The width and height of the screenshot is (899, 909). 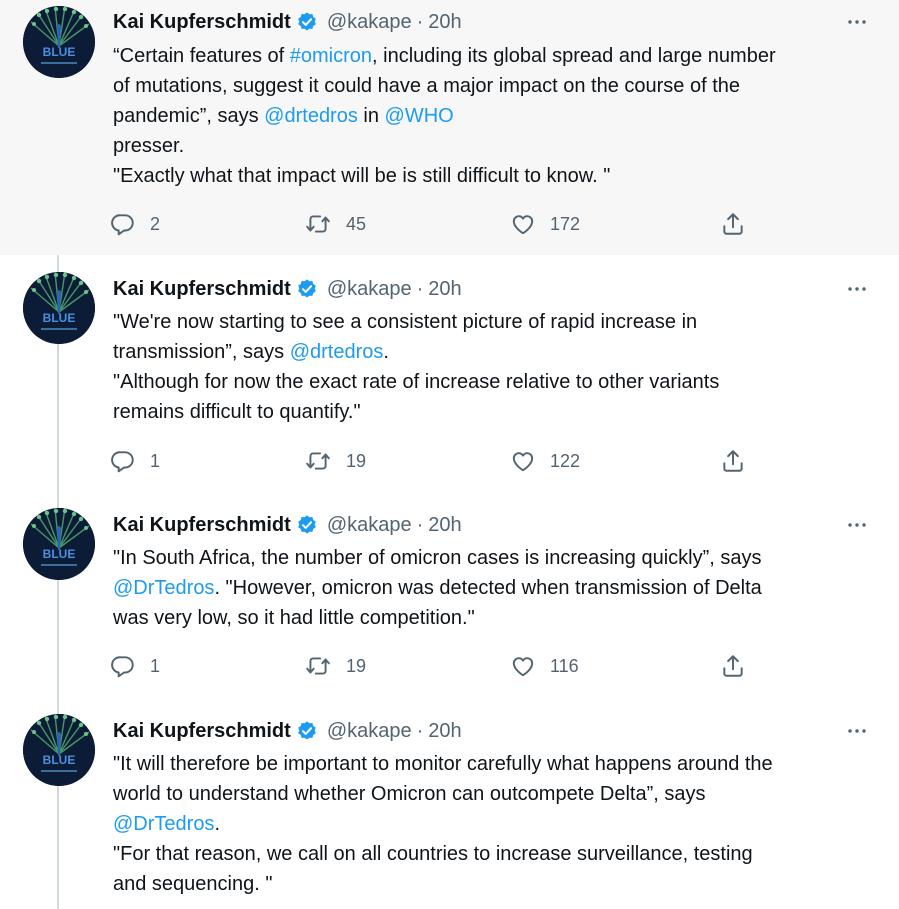 What do you see at coordinates (331, 56) in the screenshot?
I see `hashtag-link: #omicron` at bounding box center [331, 56].